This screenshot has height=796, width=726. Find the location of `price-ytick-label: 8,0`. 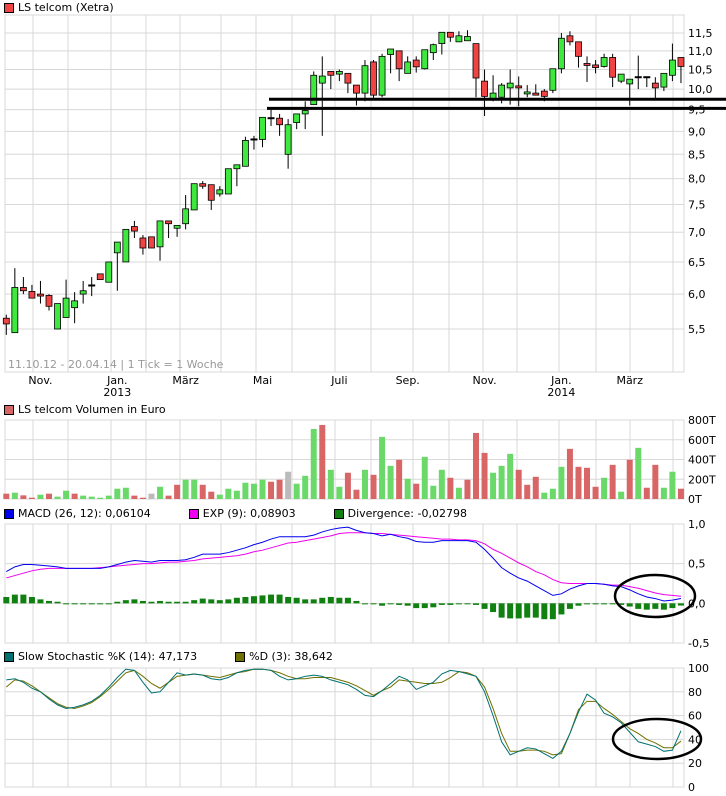

price-ytick-label: 8,0 is located at coordinates (697, 179).